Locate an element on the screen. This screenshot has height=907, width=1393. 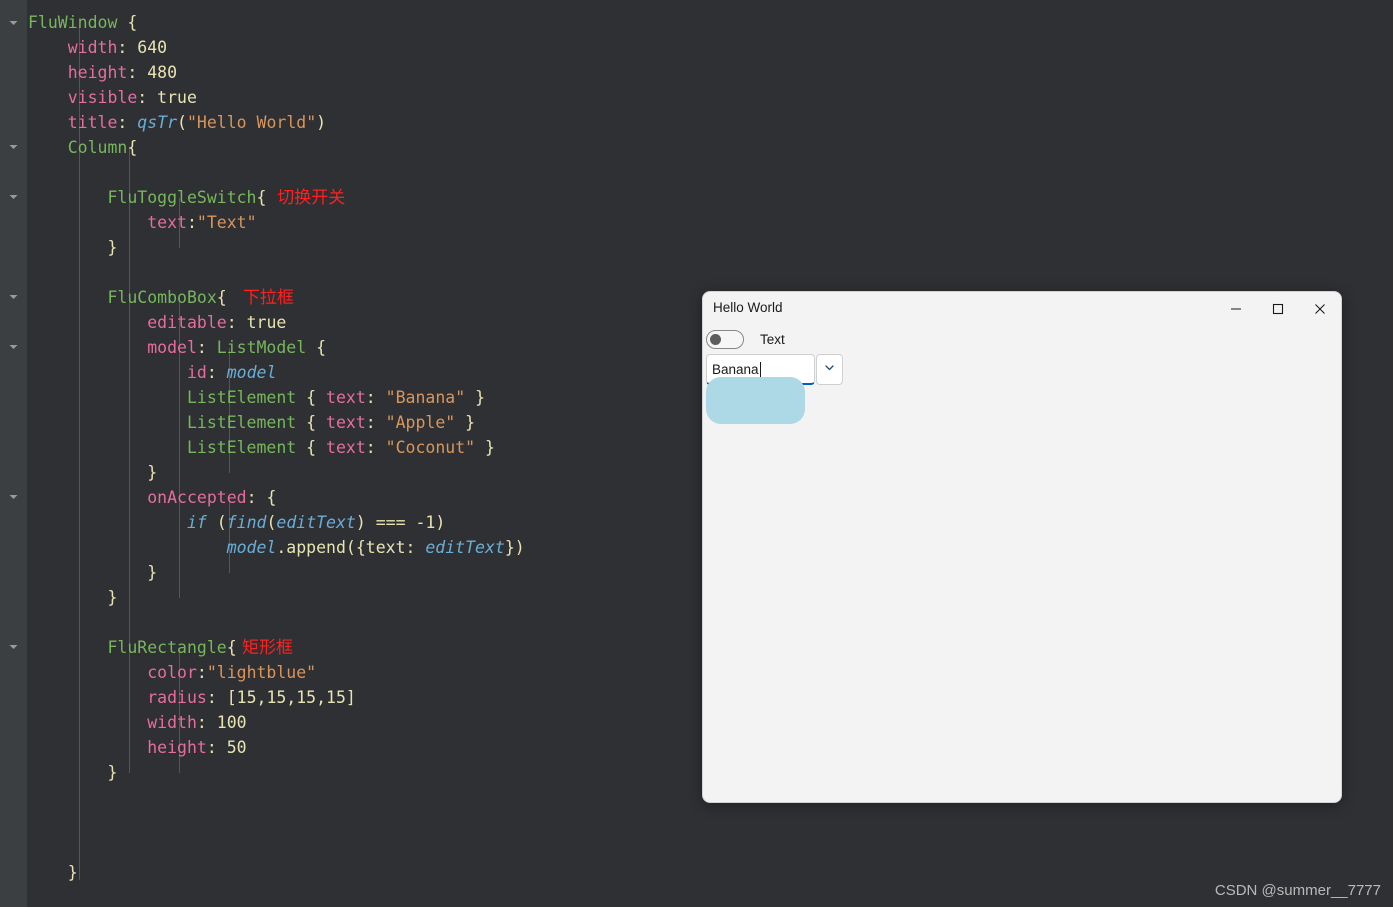
code-line: radius: [15,15,15,15] is located at coordinates (192, 697).